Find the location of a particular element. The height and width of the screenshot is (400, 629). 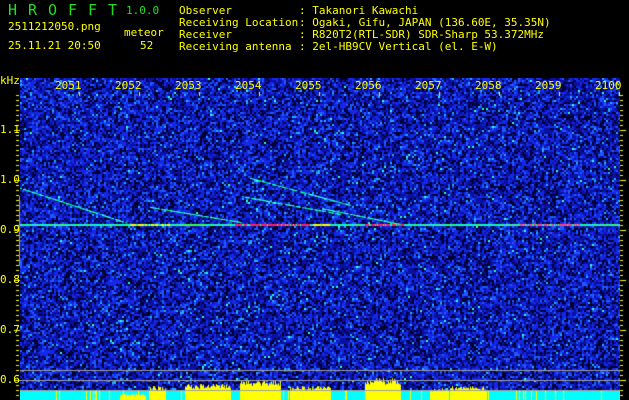

time-tick-label: 2054 is located at coordinates (248, 85).